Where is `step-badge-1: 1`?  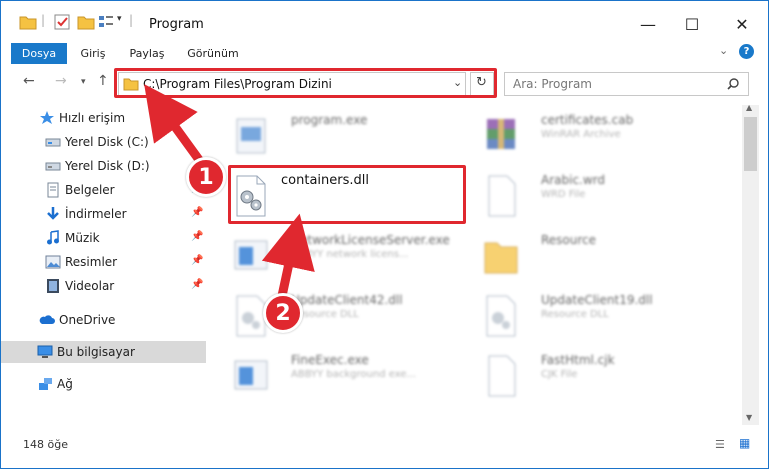 step-badge-1: 1 is located at coordinates (206, 177).